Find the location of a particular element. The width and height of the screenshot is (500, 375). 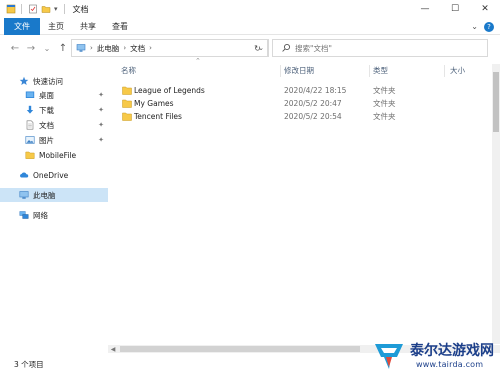

network-icon is located at coordinates (24, 215).